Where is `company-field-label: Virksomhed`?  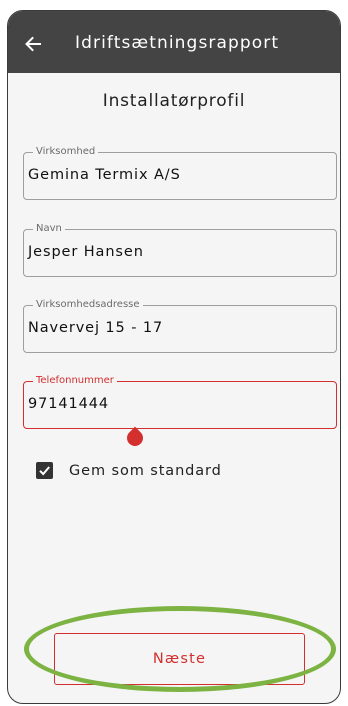
company-field-label: Virksomhed is located at coordinates (66, 152).